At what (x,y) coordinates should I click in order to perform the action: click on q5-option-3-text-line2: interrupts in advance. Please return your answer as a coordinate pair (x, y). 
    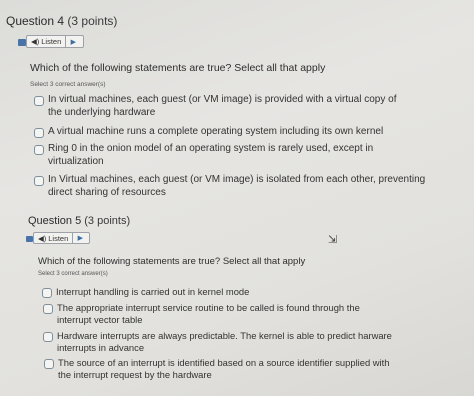
    Looking at the image, I should click on (101, 347).